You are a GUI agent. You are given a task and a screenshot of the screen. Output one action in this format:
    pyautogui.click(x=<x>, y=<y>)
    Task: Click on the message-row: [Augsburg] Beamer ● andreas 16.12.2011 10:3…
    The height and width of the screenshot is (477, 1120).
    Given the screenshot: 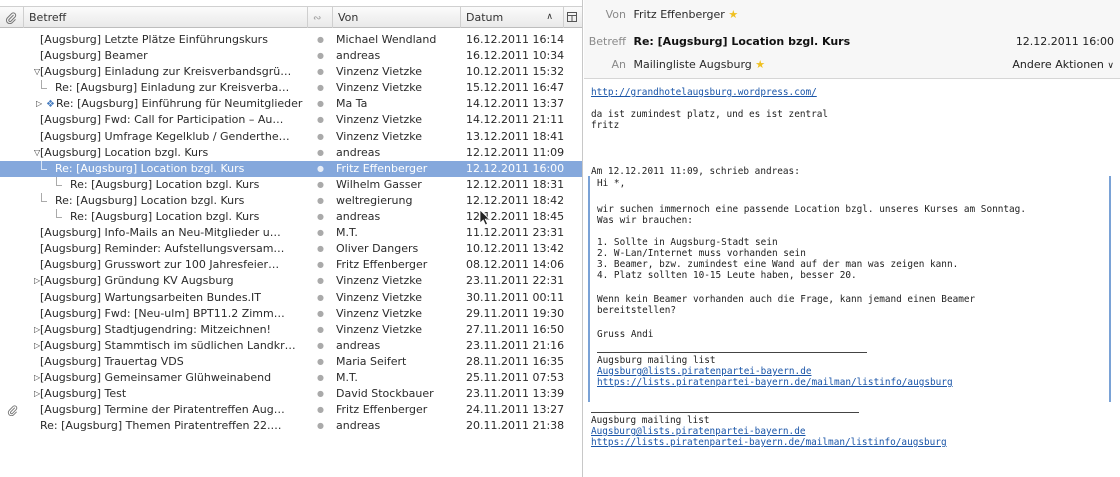 What is the action you would take?
    pyautogui.click(x=291, y=56)
    